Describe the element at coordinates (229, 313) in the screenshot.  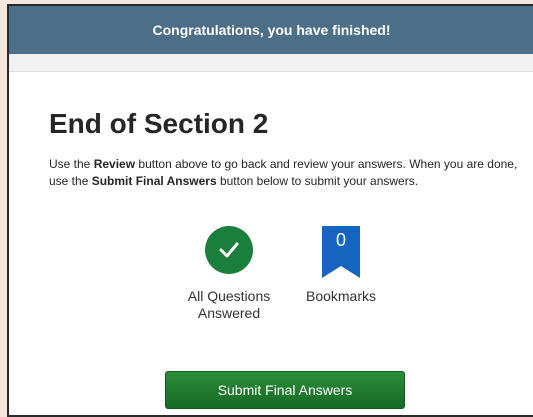
I see `answered-label-line2: Answered` at that location.